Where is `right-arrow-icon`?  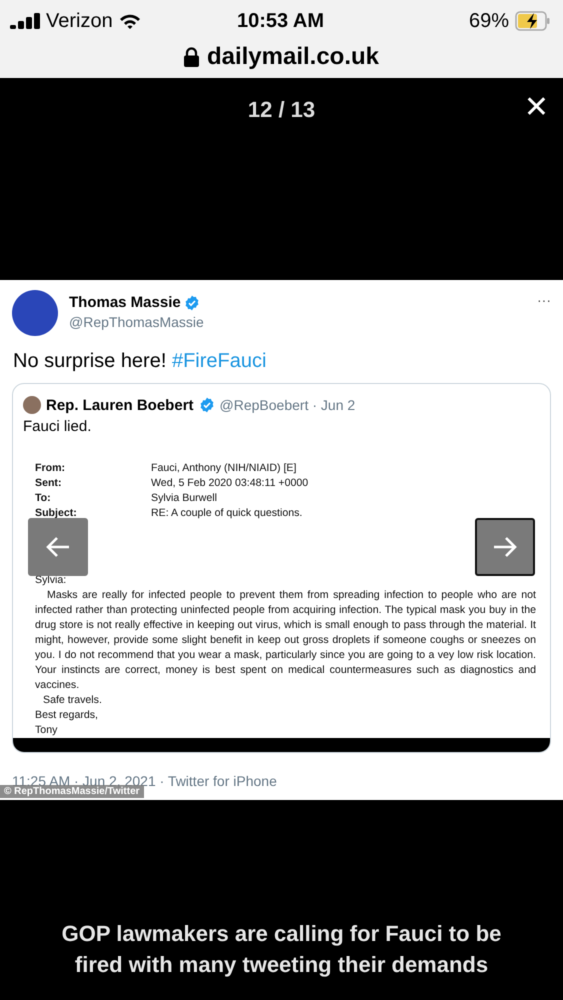 right-arrow-icon is located at coordinates (505, 547).